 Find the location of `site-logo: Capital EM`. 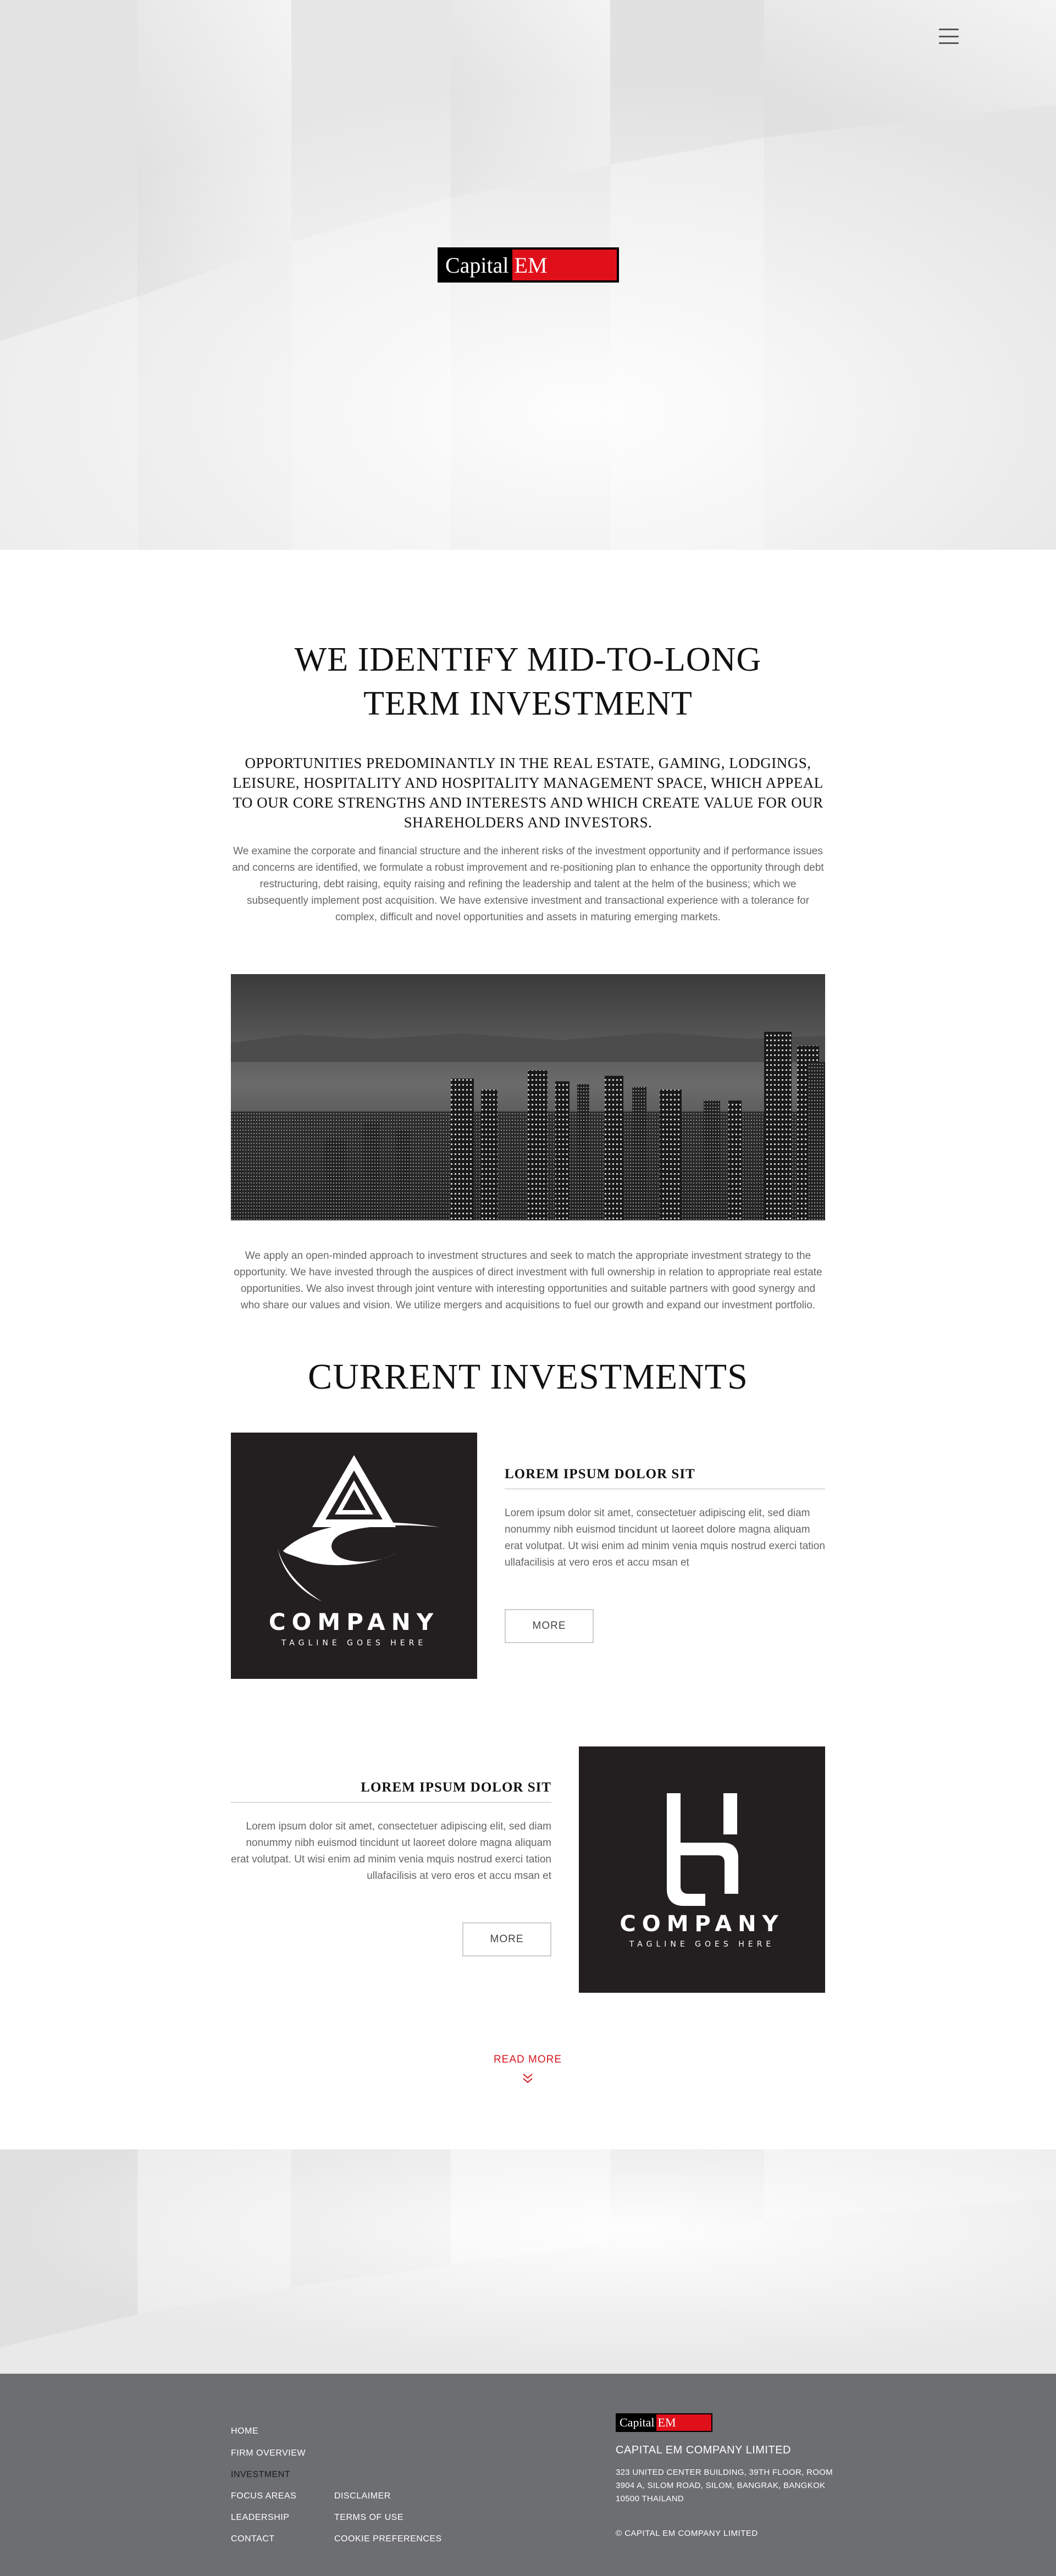

site-logo: Capital EM is located at coordinates (528, 265).